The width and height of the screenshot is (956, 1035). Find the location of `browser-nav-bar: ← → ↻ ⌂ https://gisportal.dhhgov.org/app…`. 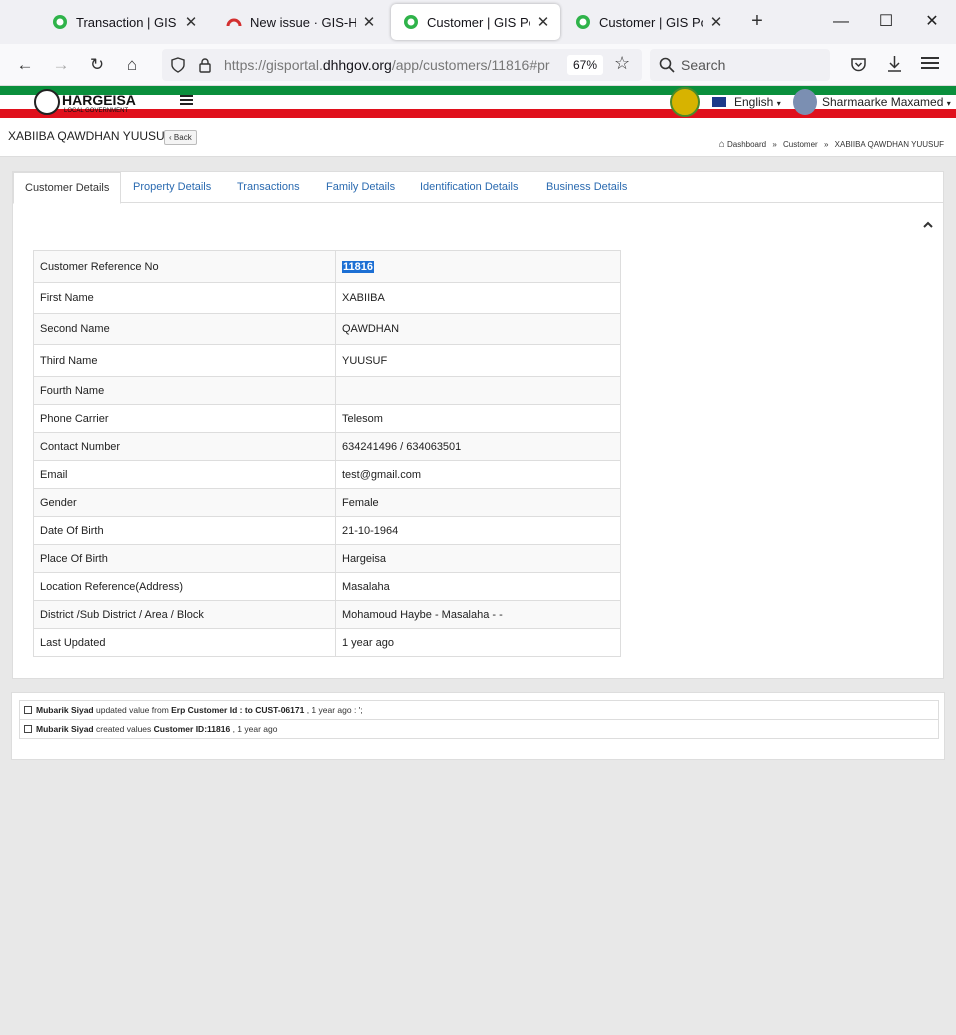

browser-nav-bar: ← → ↻ ⌂ https://gisportal.dhhgov.org/app… is located at coordinates (478, 65).